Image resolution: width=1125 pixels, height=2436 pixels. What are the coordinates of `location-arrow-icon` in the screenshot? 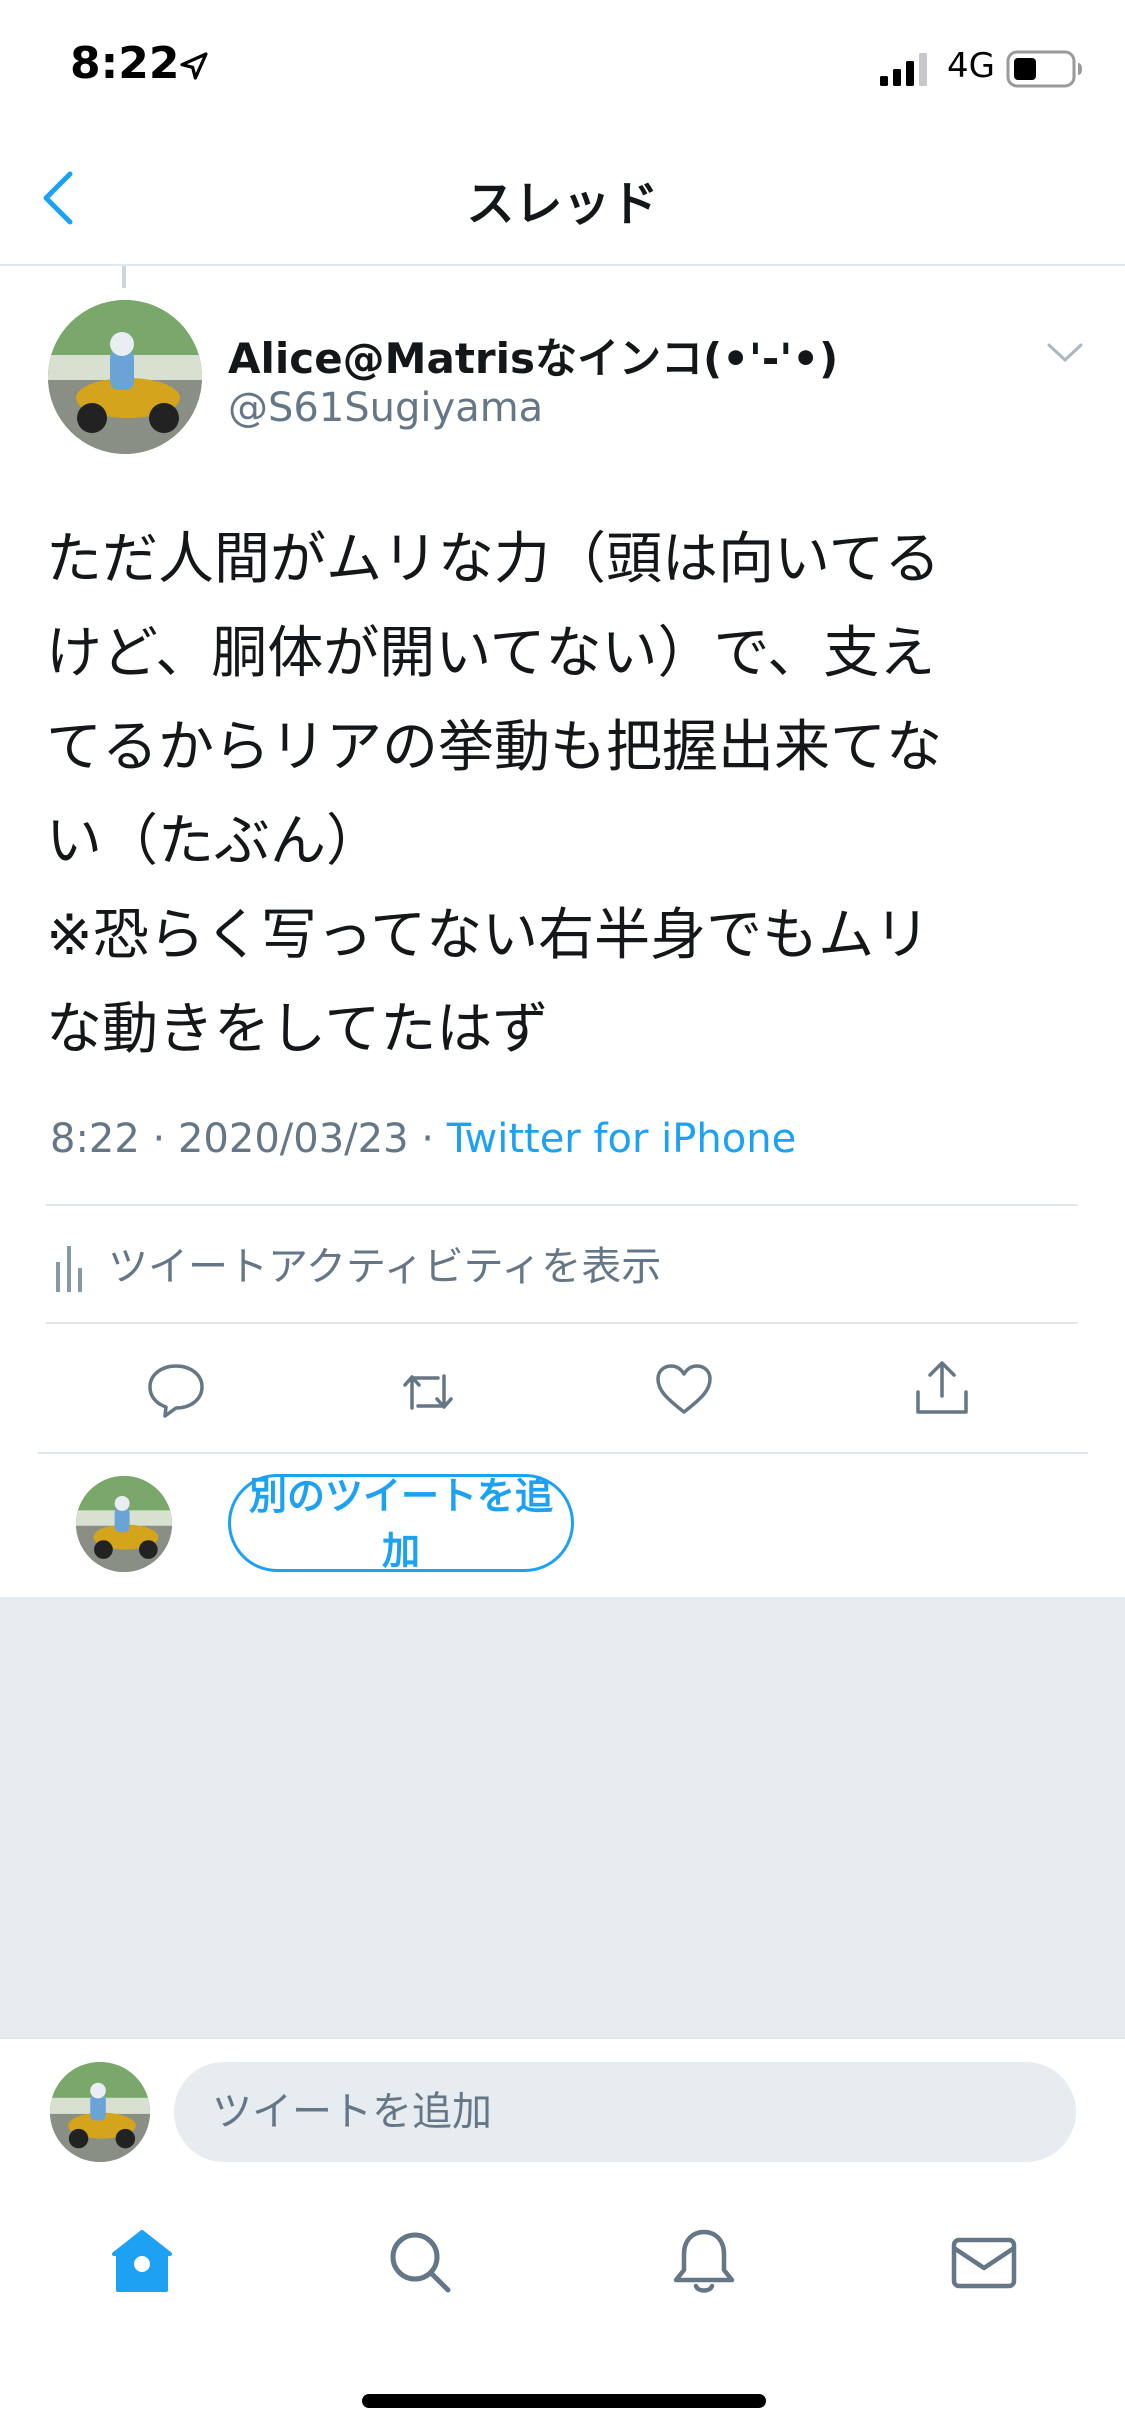 It's located at (194, 66).